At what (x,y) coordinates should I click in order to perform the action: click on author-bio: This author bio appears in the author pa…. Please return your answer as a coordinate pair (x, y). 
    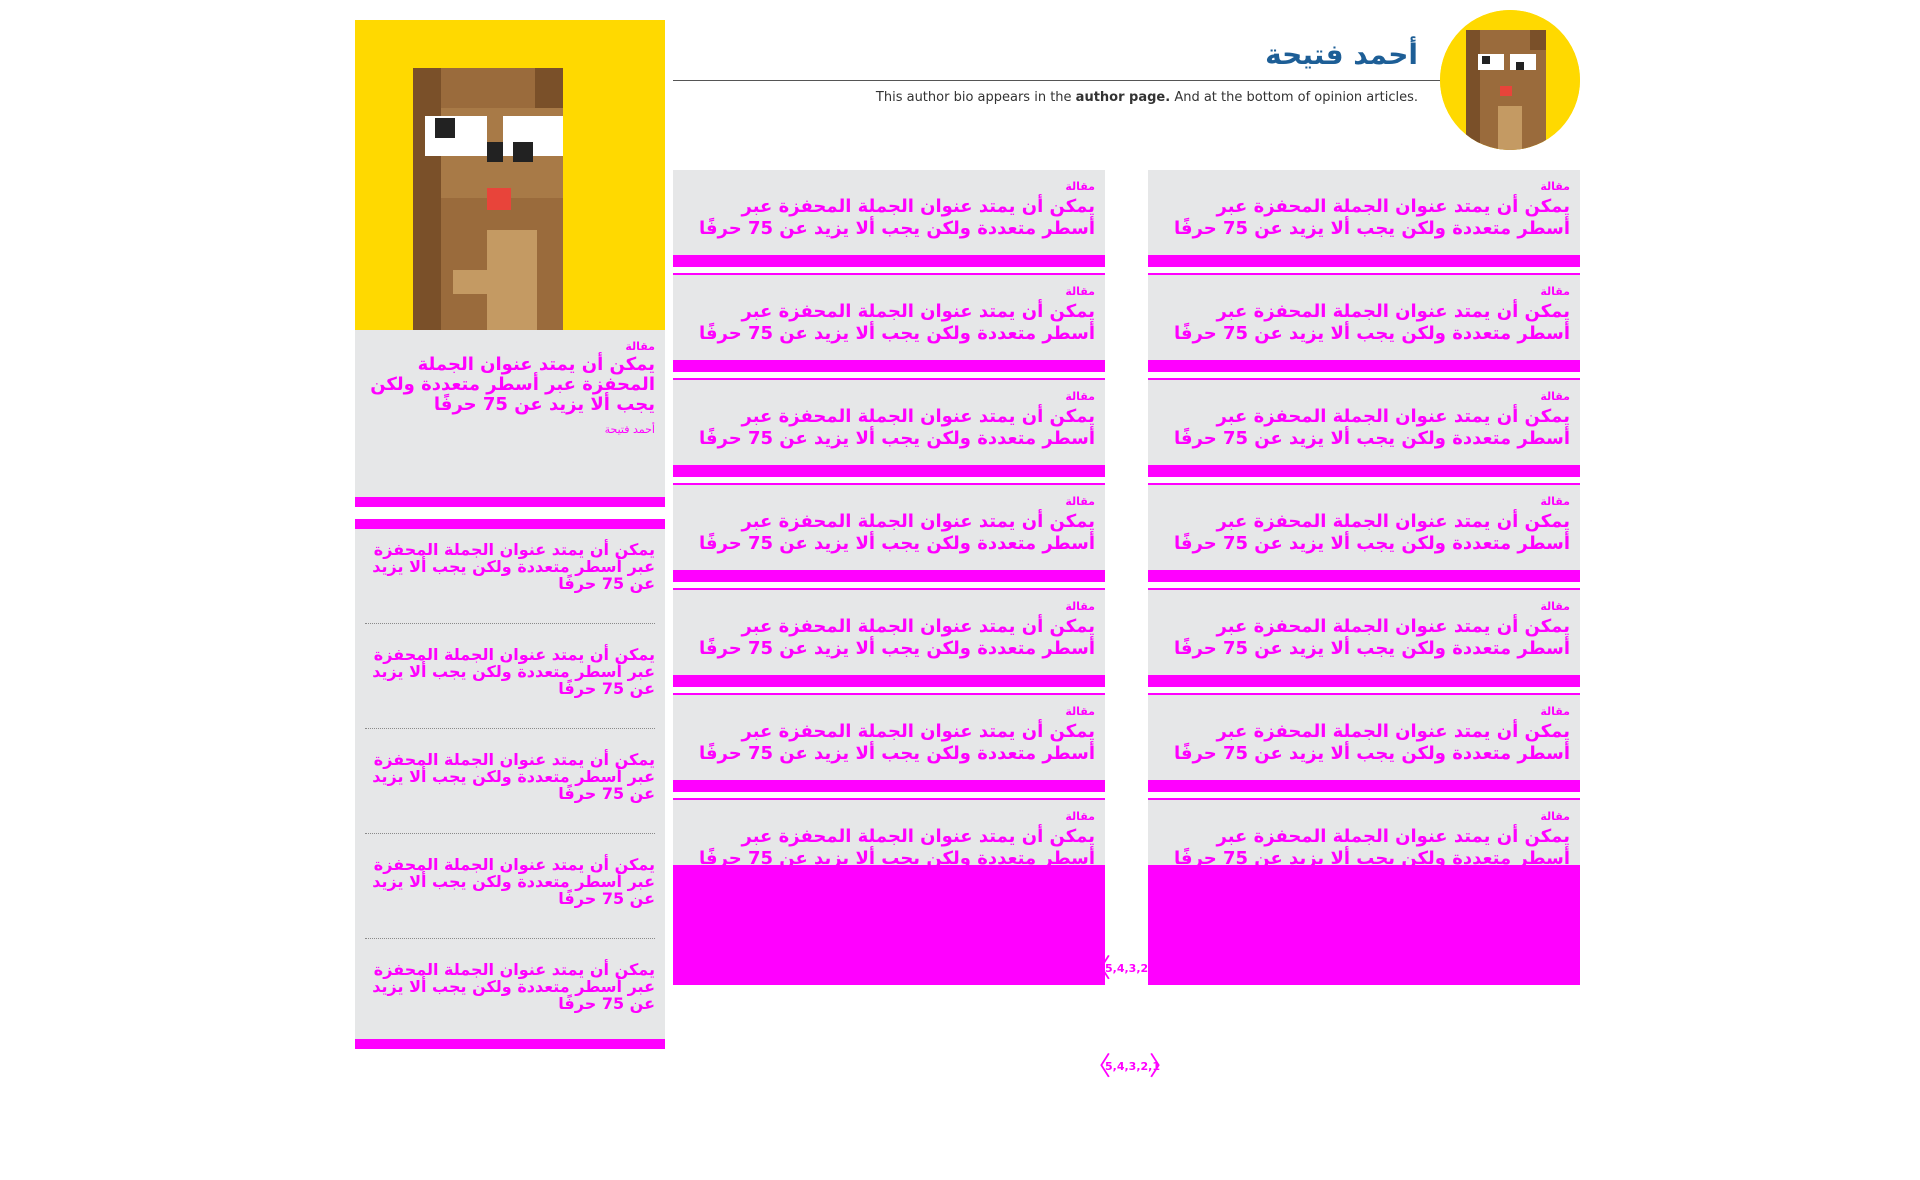
    Looking at the image, I should click on (1147, 97).